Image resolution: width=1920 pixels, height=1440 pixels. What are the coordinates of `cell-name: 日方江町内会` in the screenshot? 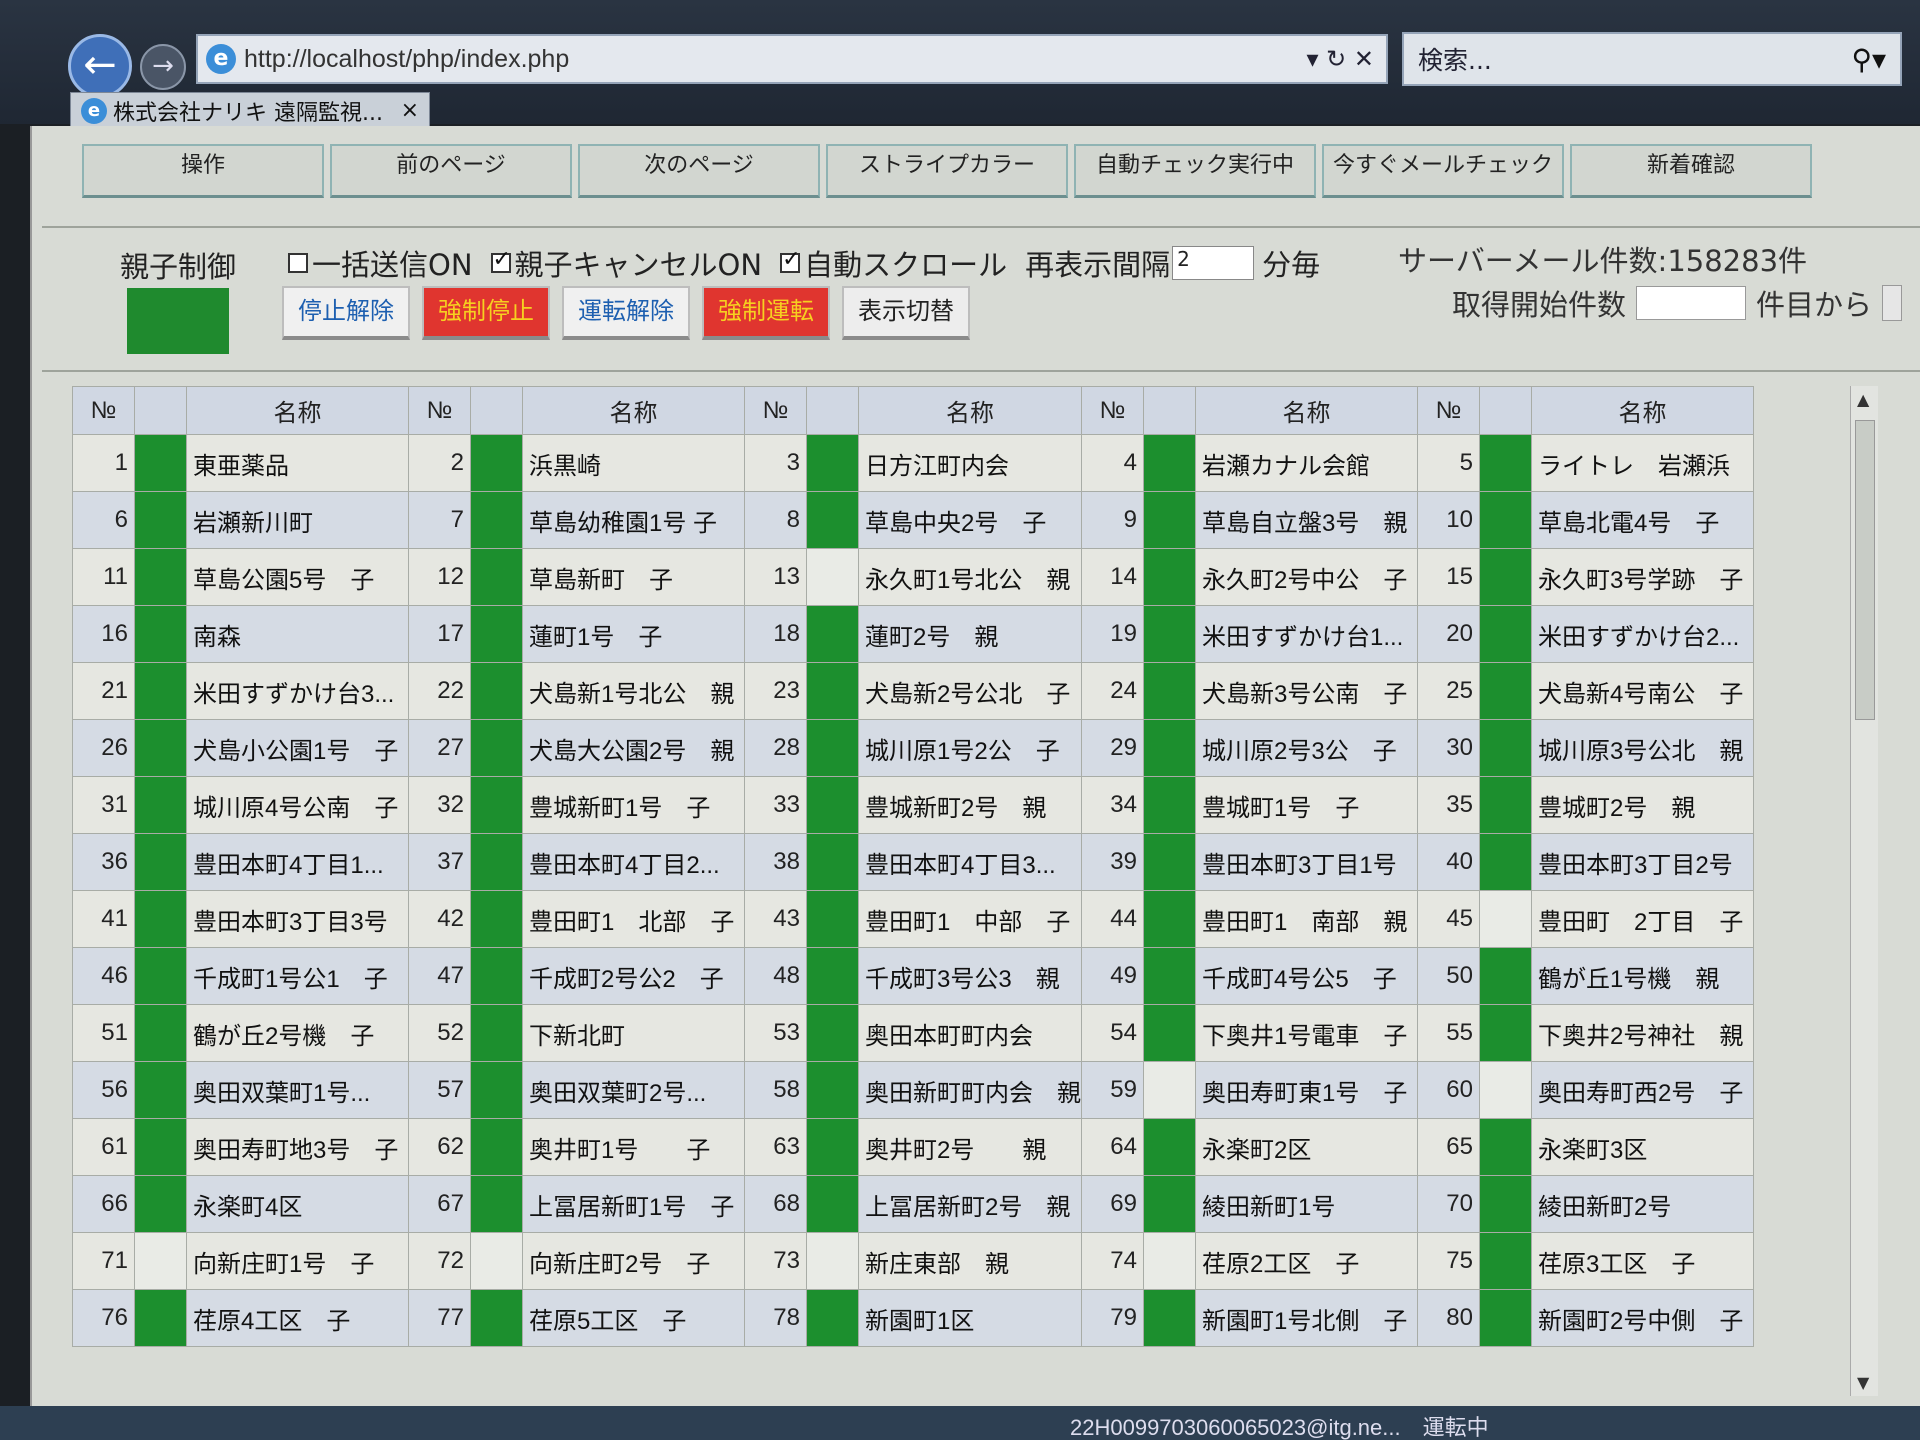 It's located at (970, 463).